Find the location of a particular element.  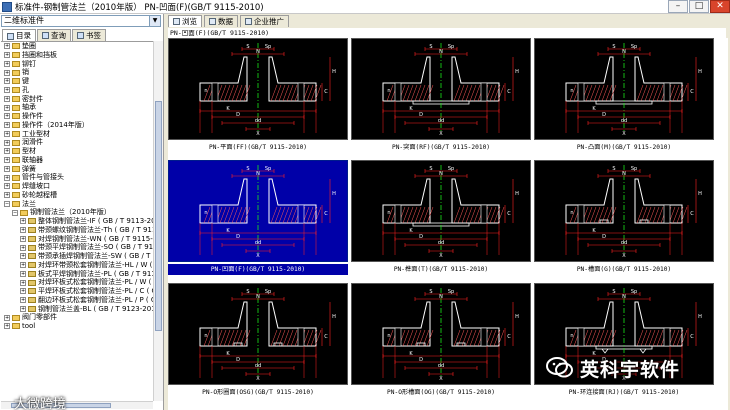

thumbnail-caption: PN-环连接面(RJ)(GB/T 9115-2010) is located at coordinates (624, 392).